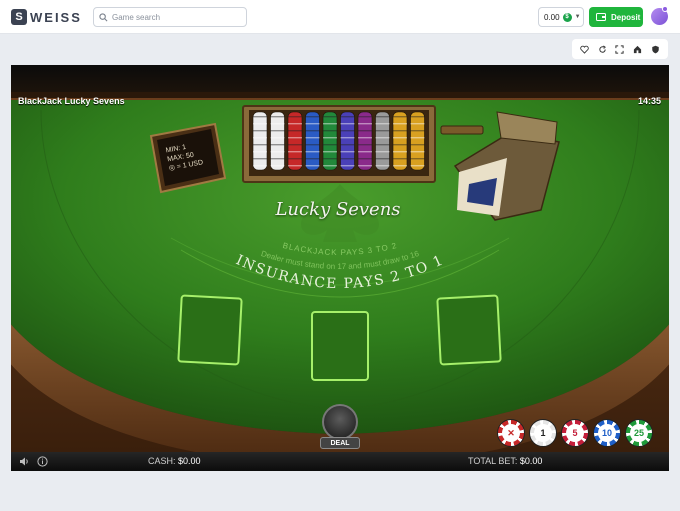 Image resolution: width=680 pixels, height=511 pixels. What do you see at coordinates (42, 461) in the screenshot?
I see `info-icon` at bounding box center [42, 461].